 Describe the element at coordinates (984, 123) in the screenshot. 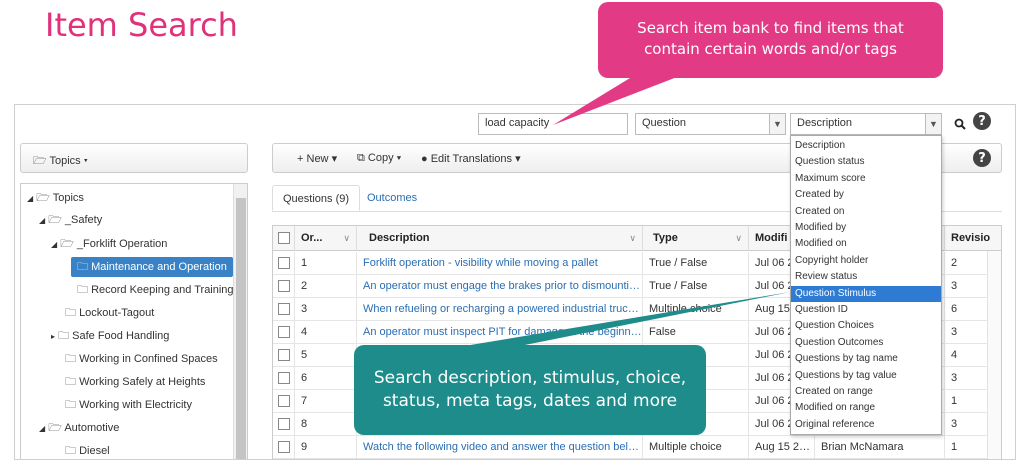

I see `help-button: ?` at that location.